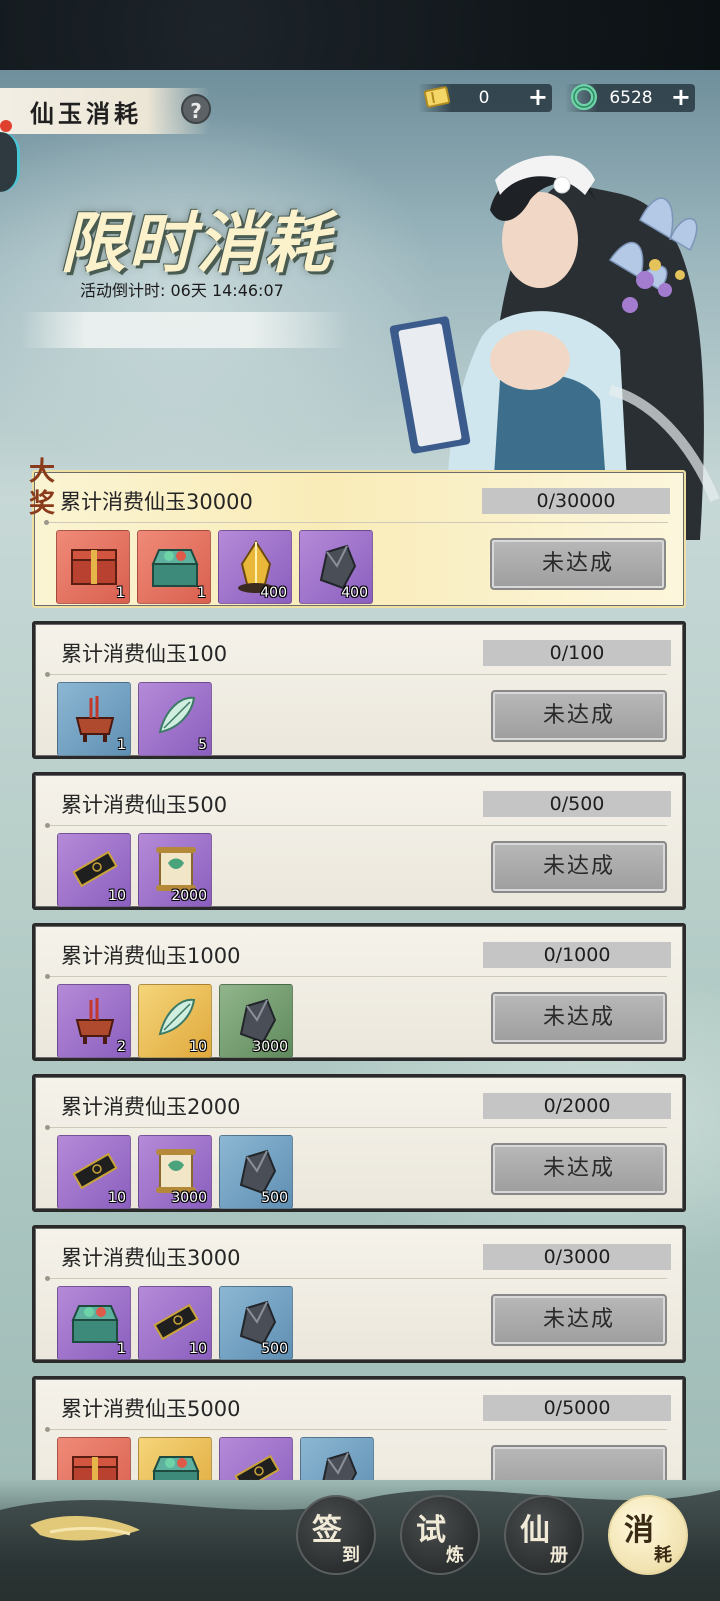 Image resolution: width=720 pixels, height=1601 pixels. Describe the element at coordinates (559, 1555) in the screenshot. I see `nav-sublabel: 册` at that location.